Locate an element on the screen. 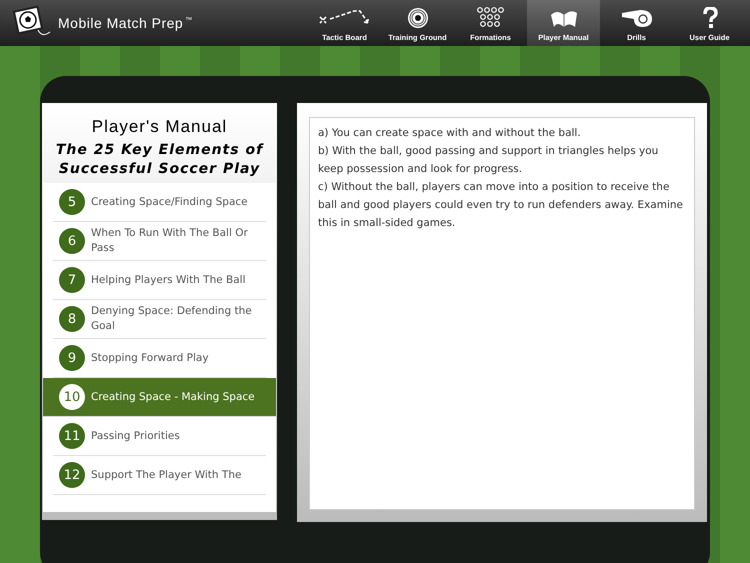 The height and width of the screenshot is (563, 750). help-icon is located at coordinates (710, 18).